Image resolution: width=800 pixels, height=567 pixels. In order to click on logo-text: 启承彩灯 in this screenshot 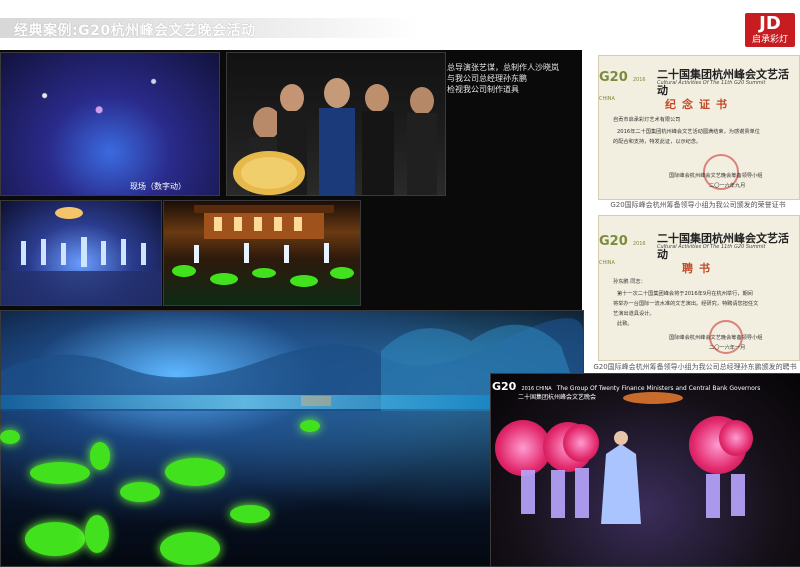, I will do `click(769, 40)`.